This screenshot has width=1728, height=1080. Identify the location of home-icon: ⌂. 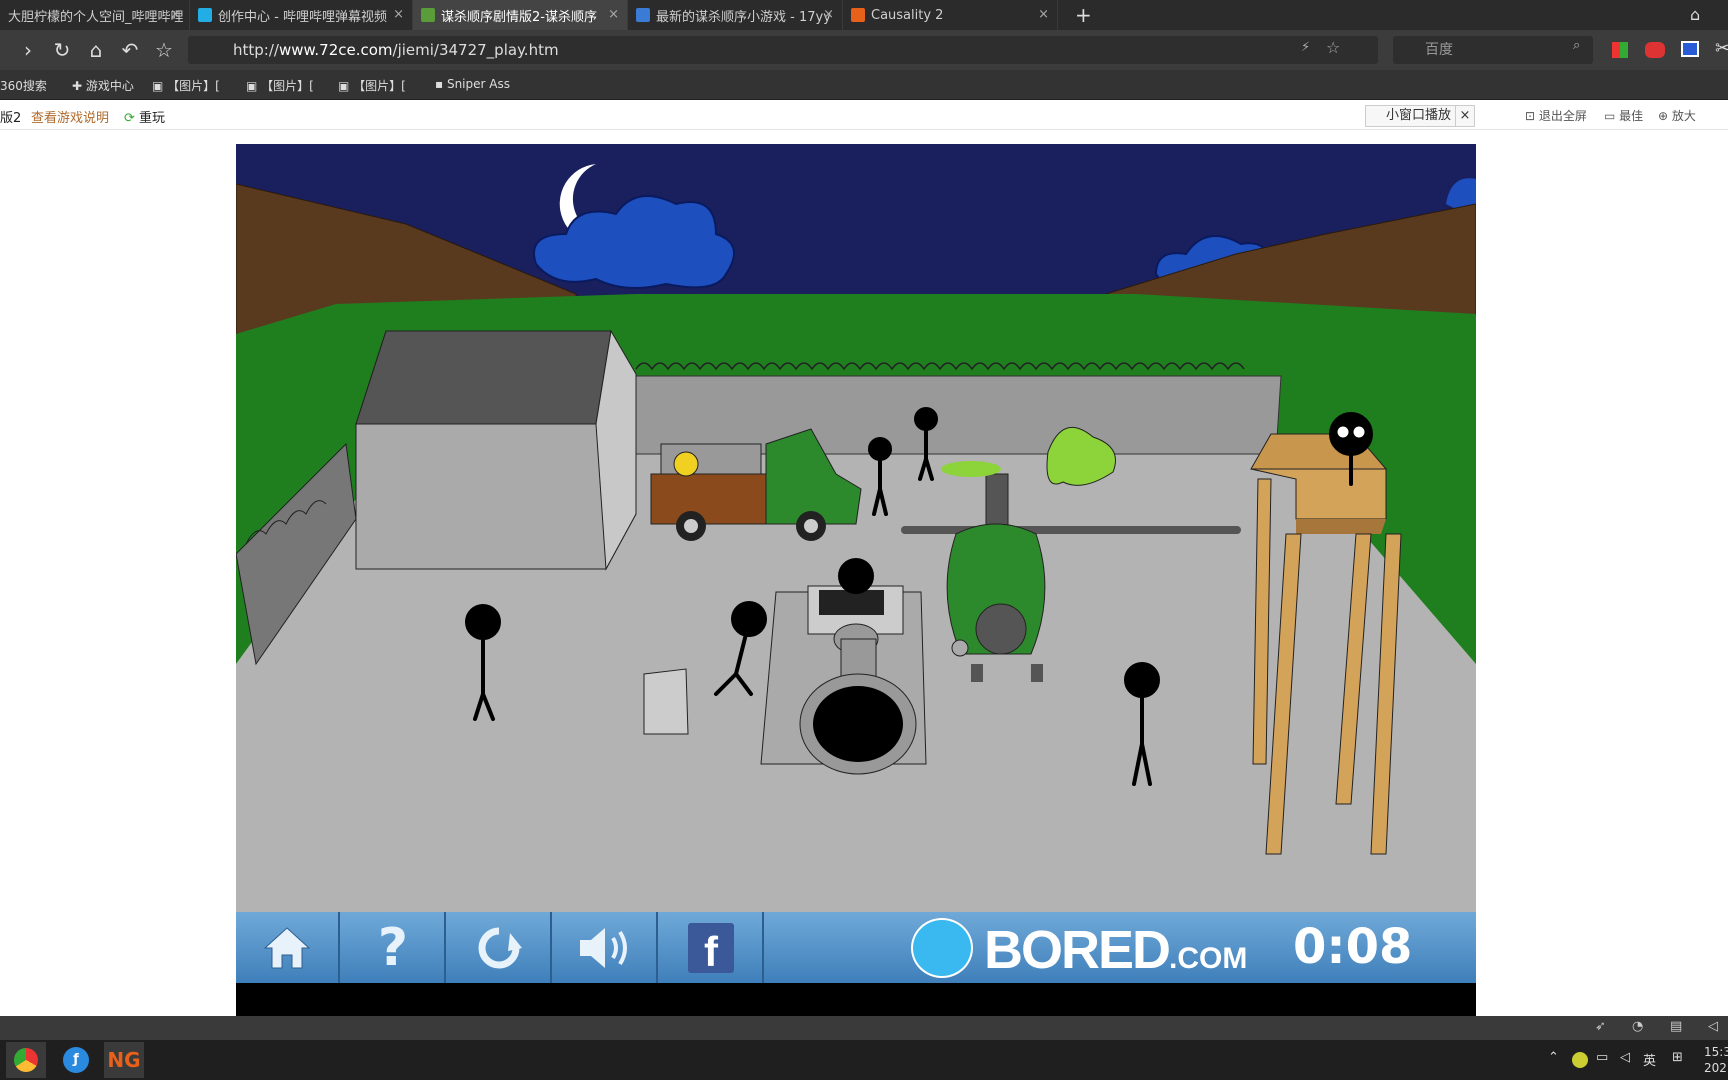
(96, 50).